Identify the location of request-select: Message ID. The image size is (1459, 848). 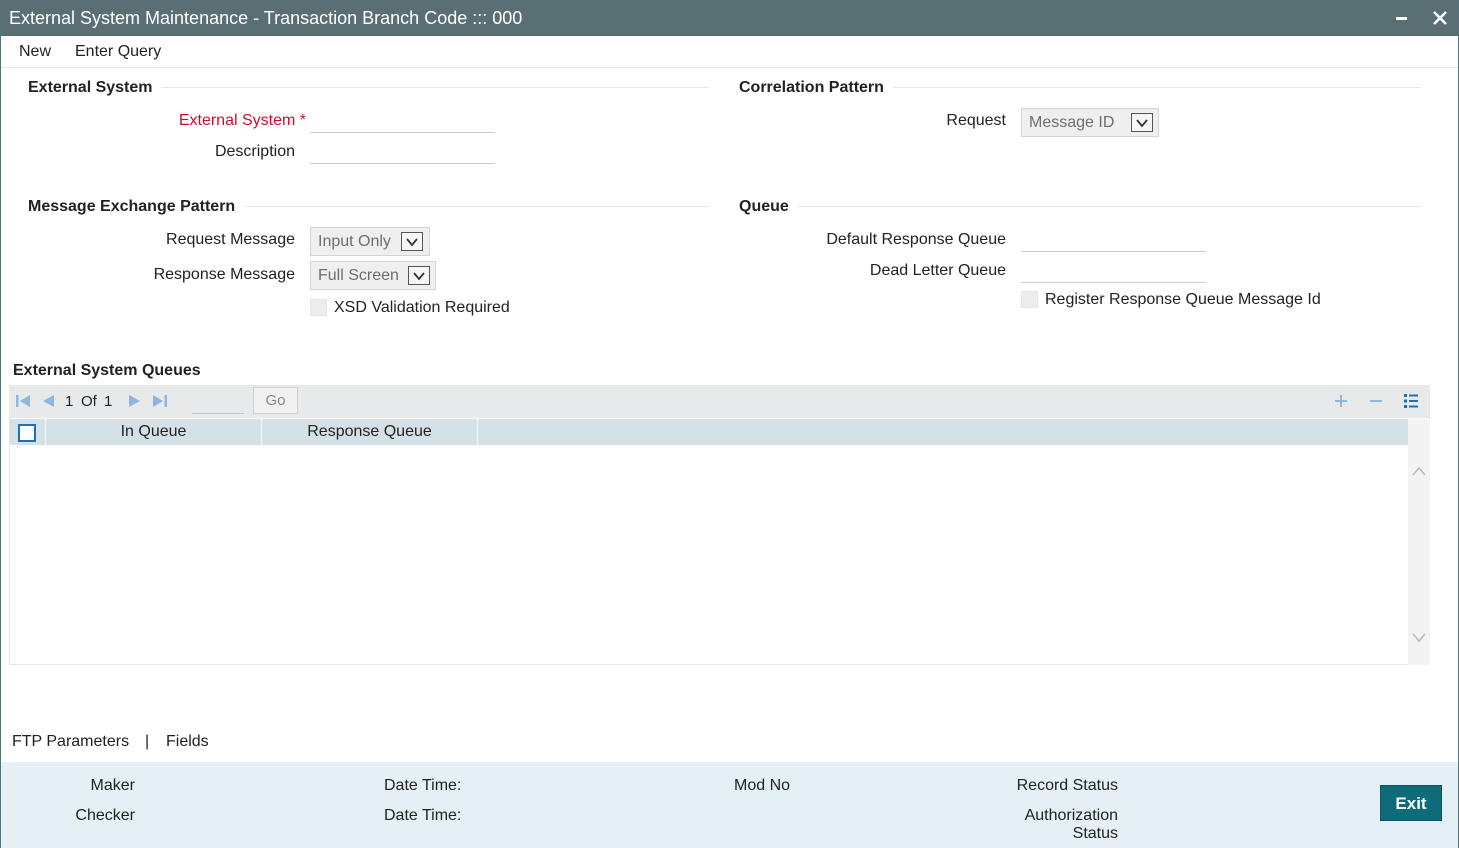
(1090, 122).